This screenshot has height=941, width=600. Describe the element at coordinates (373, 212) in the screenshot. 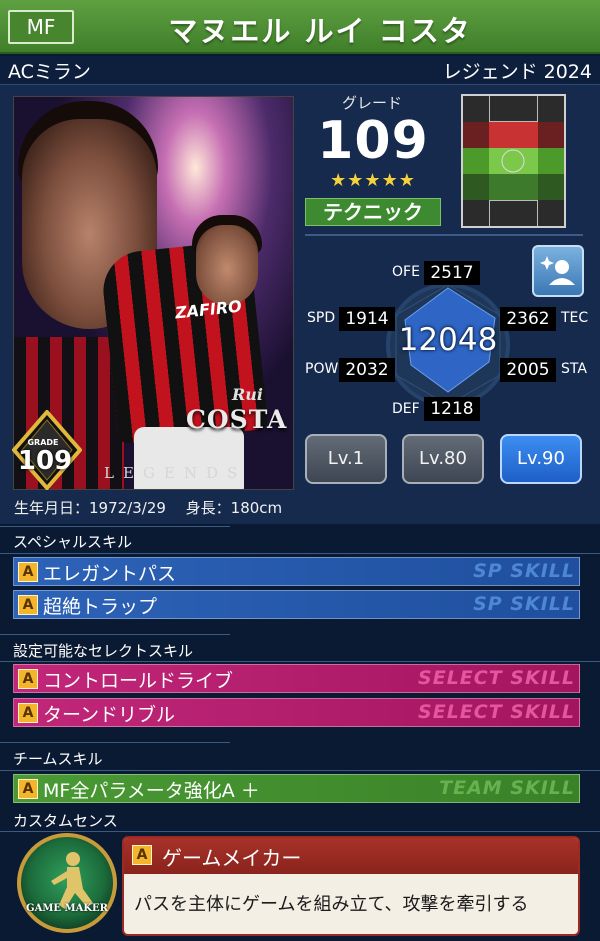

I see `player-type-badge: テクニック` at that location.